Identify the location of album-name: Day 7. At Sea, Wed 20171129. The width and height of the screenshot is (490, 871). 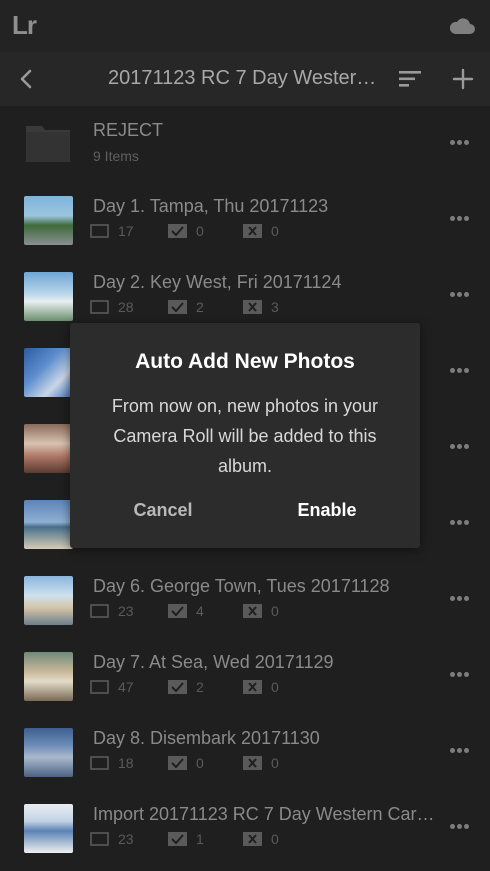
(213, 662).